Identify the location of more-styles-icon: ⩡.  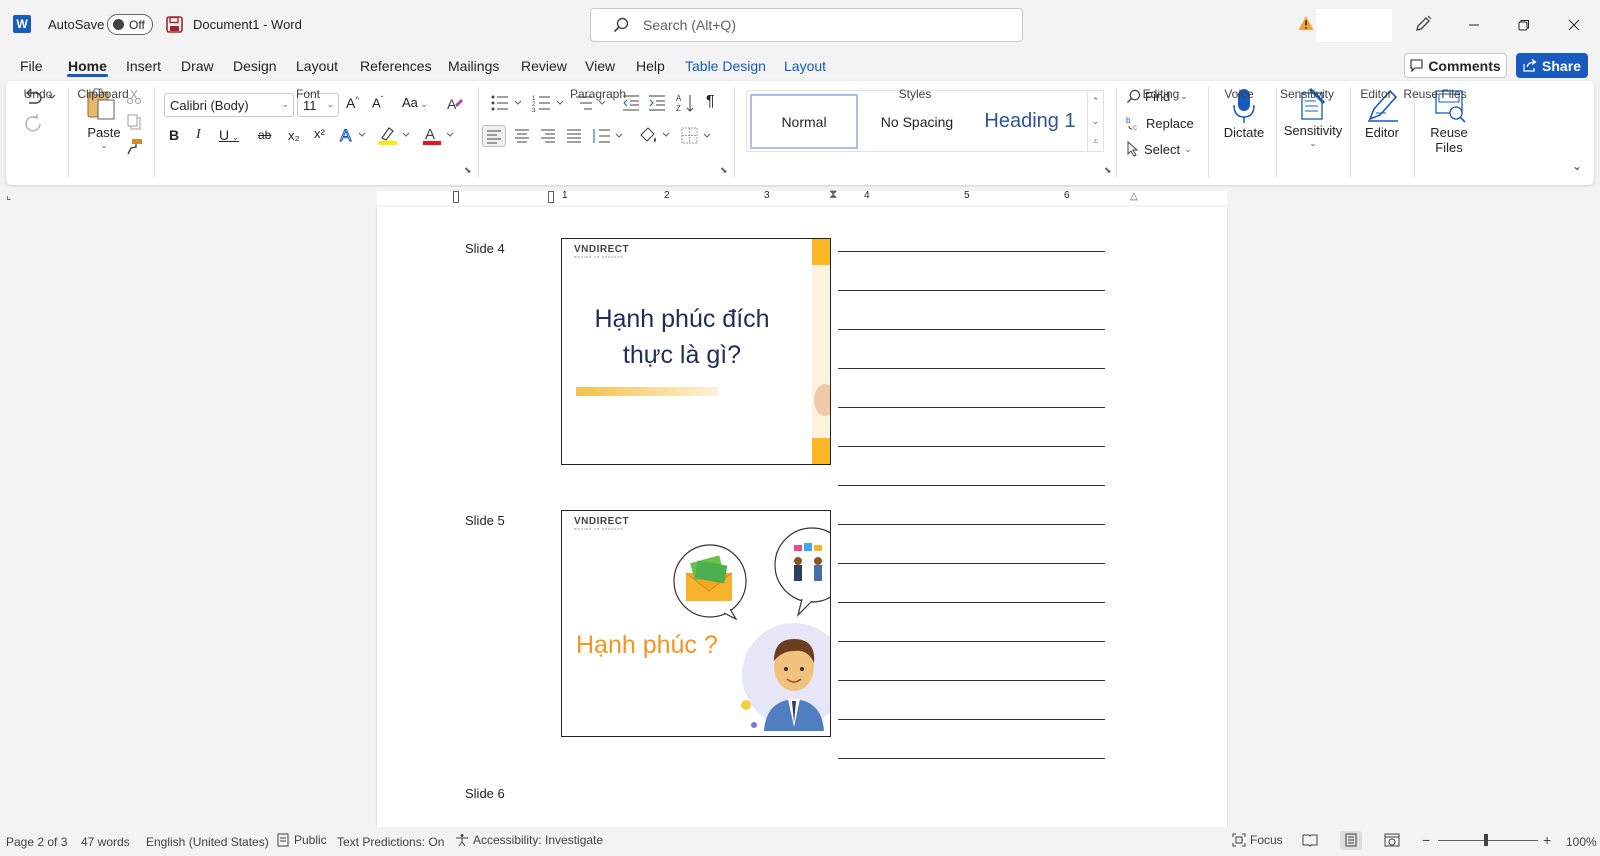
(1095, 141).